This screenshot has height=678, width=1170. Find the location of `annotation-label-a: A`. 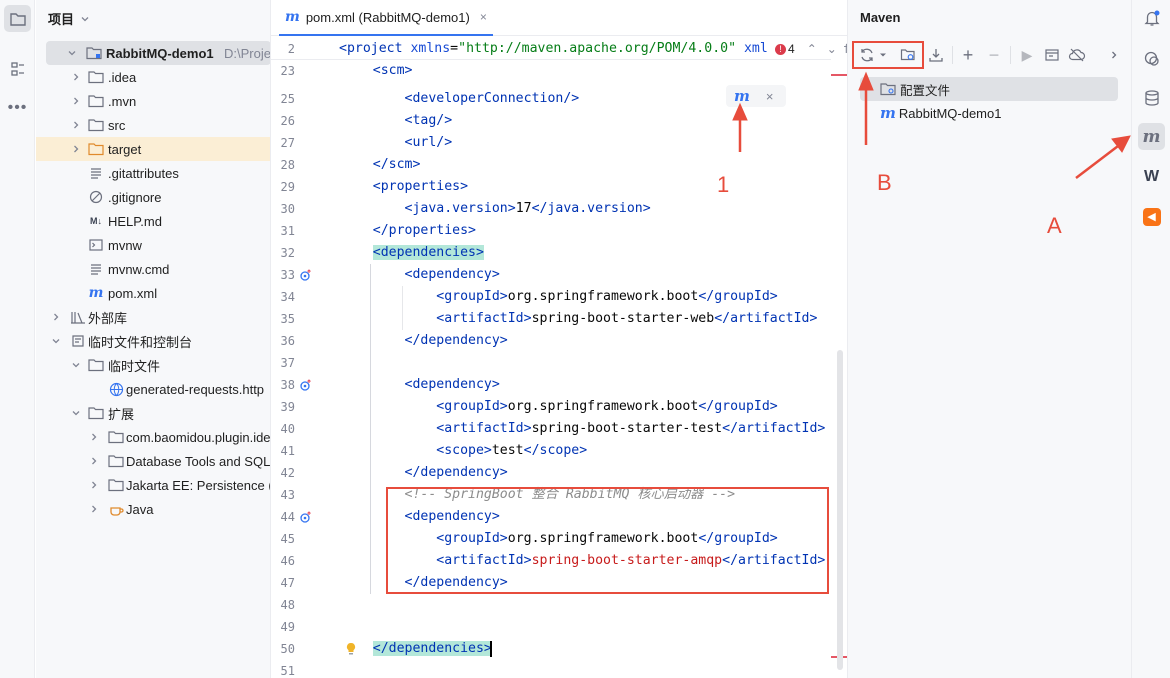

annotation-label-a: A is located at coordinates (1054, 225).